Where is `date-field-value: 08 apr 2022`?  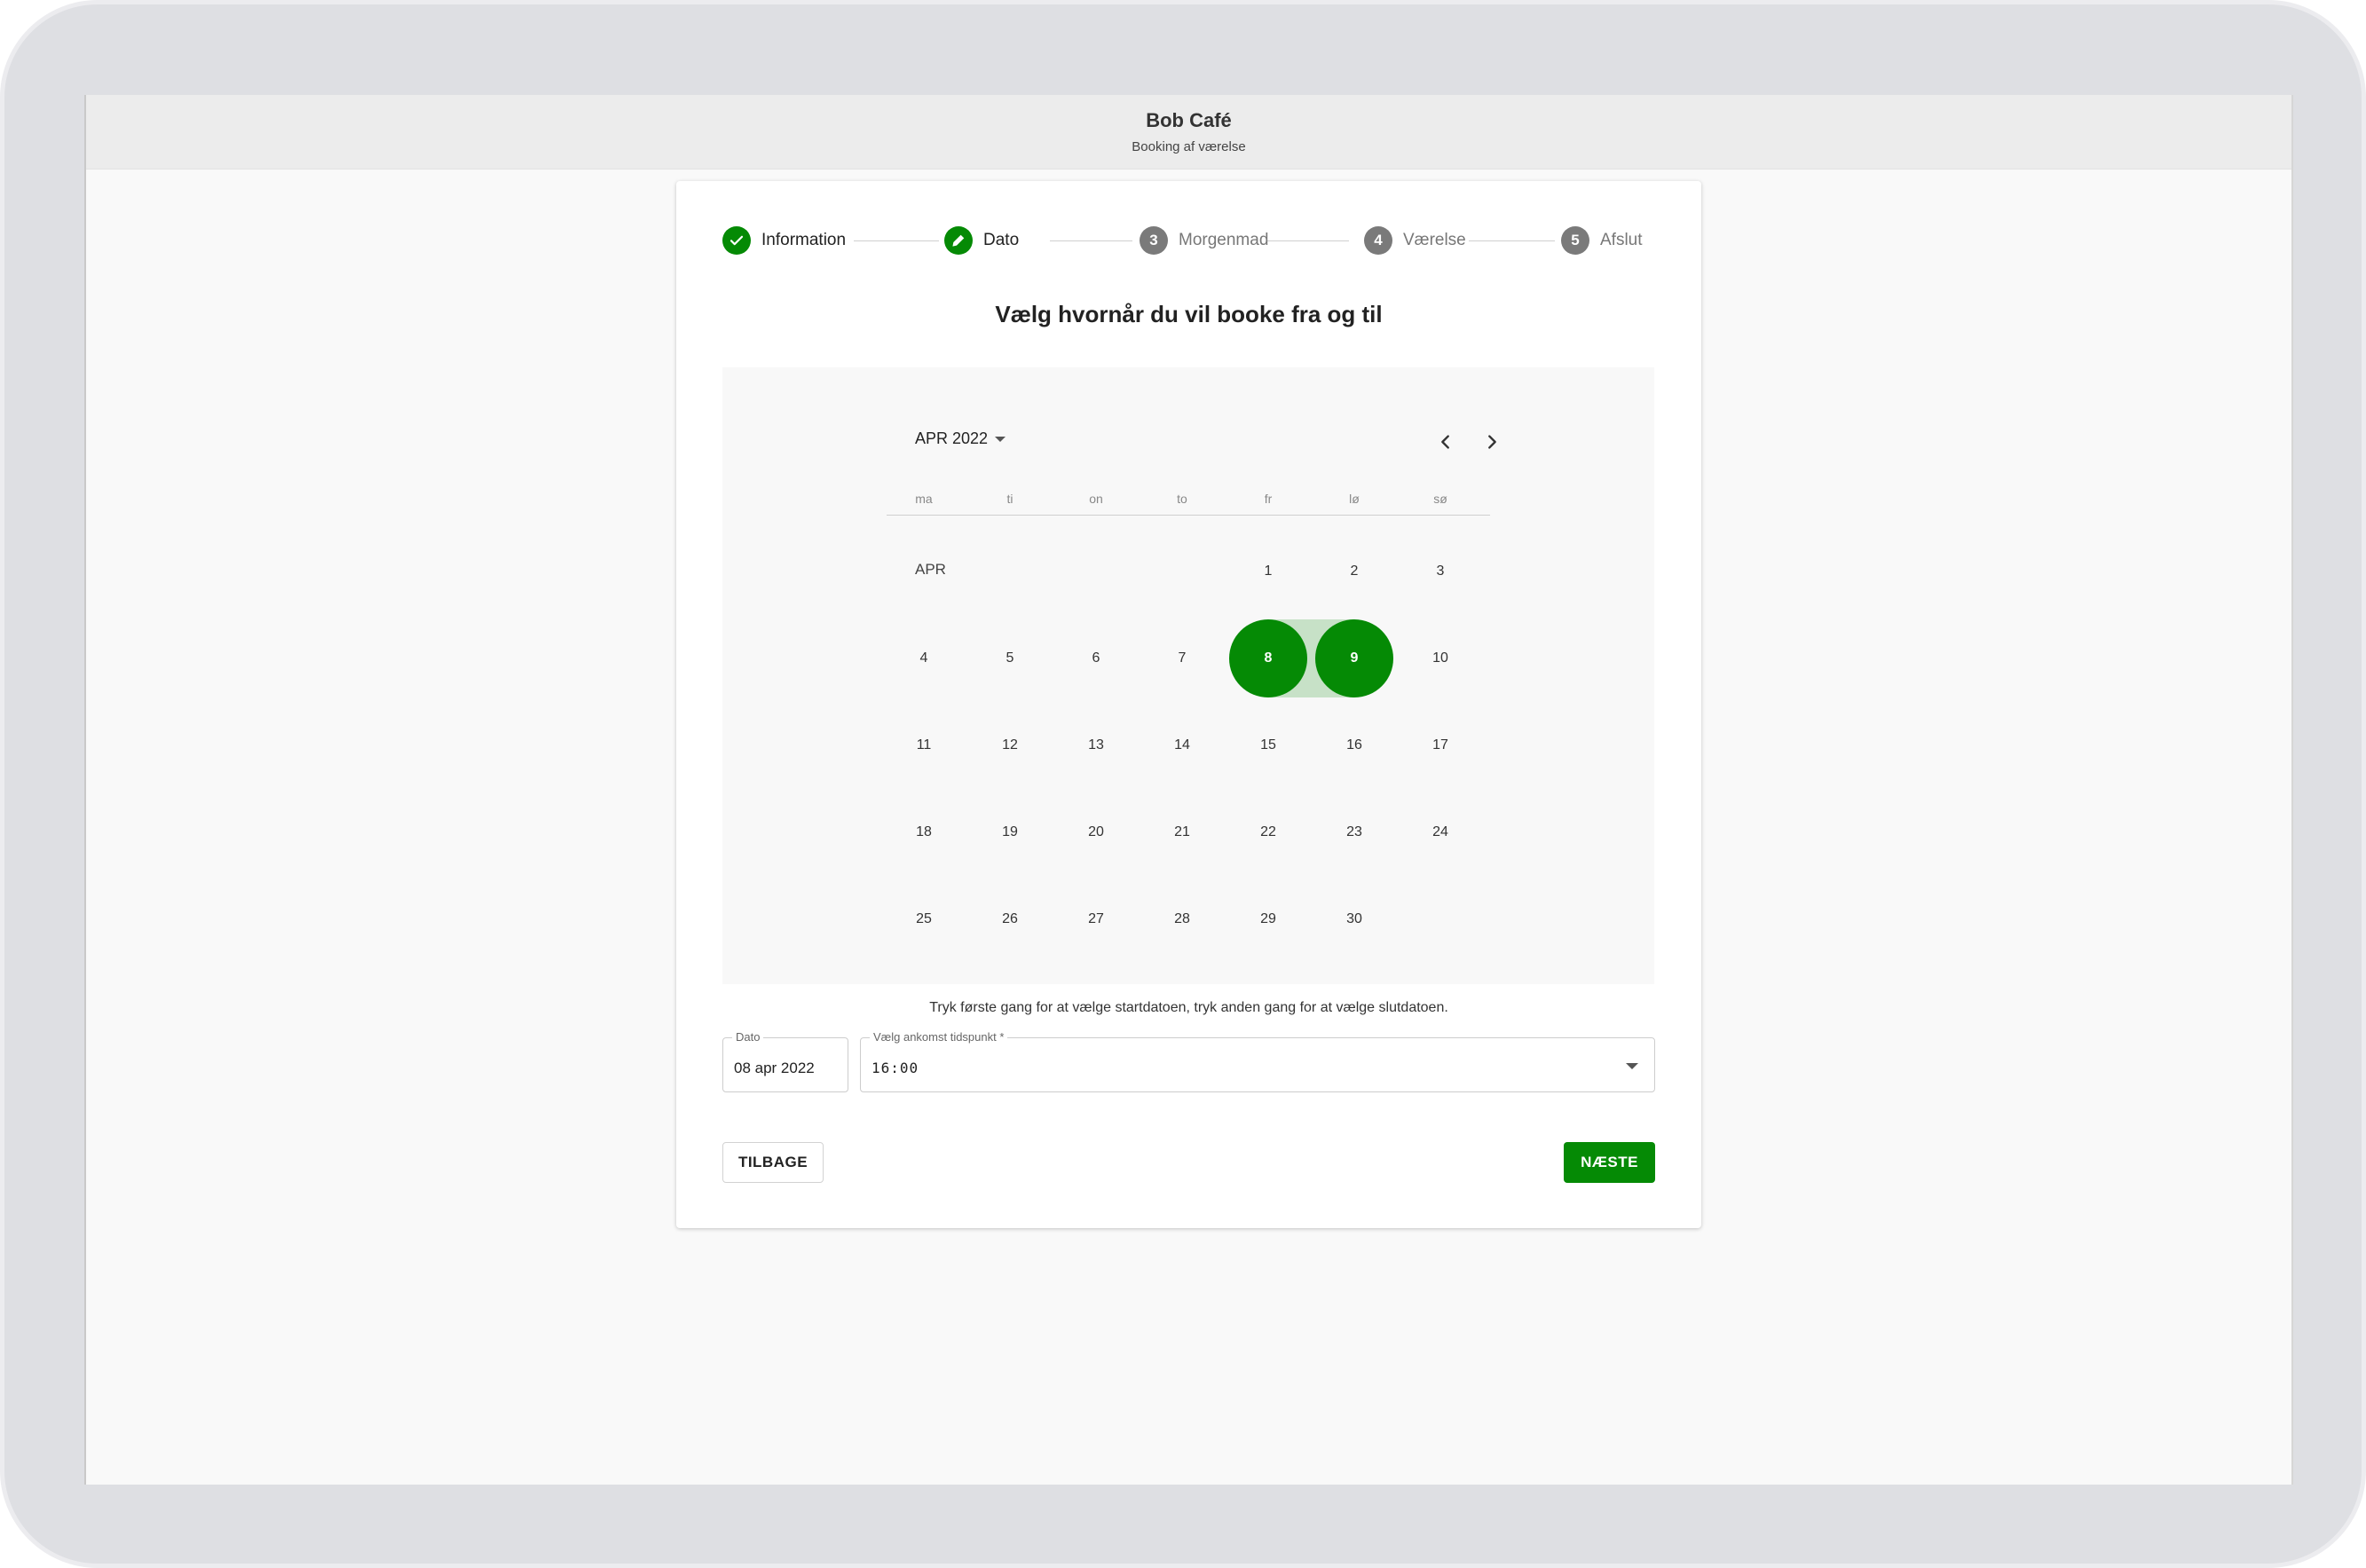 date-field-value: 08 apr 2022 is located at coordinates (774, 1068).